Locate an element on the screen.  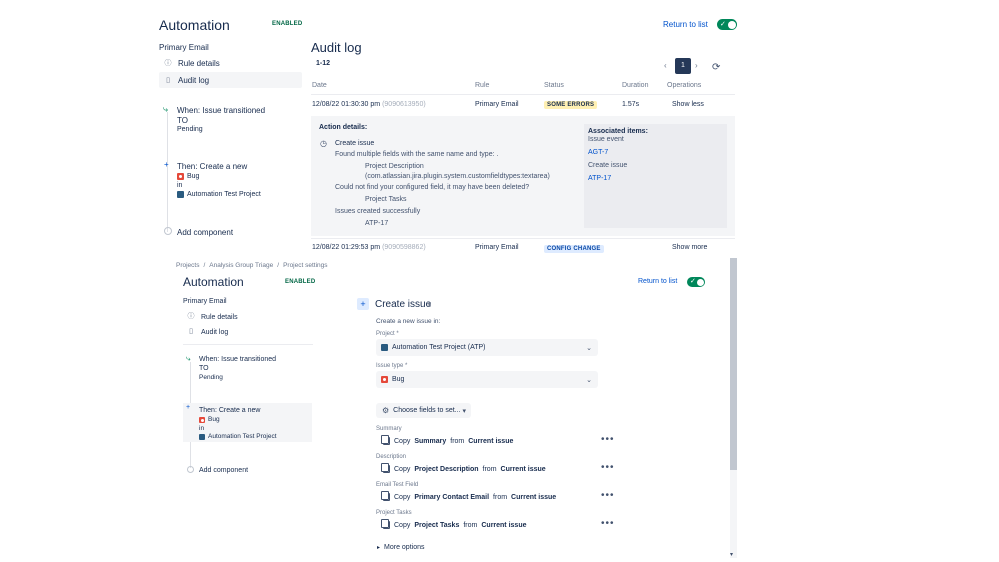
field-summary-row: Copy Summary from Current issue is located at coordinates (447, 440).